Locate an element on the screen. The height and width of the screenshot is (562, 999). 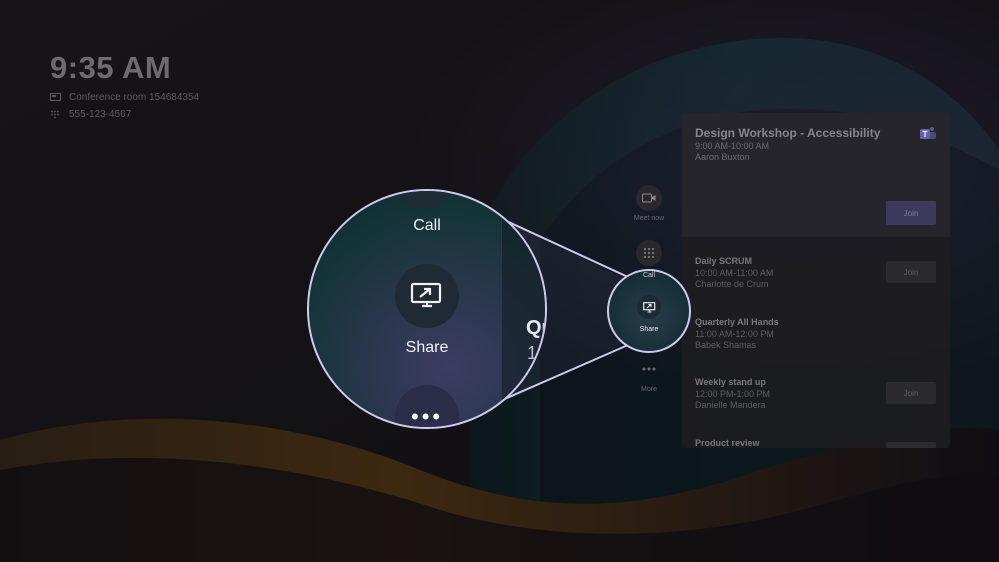
meet-now-label: Meet now is located at coordinates (649, 218).